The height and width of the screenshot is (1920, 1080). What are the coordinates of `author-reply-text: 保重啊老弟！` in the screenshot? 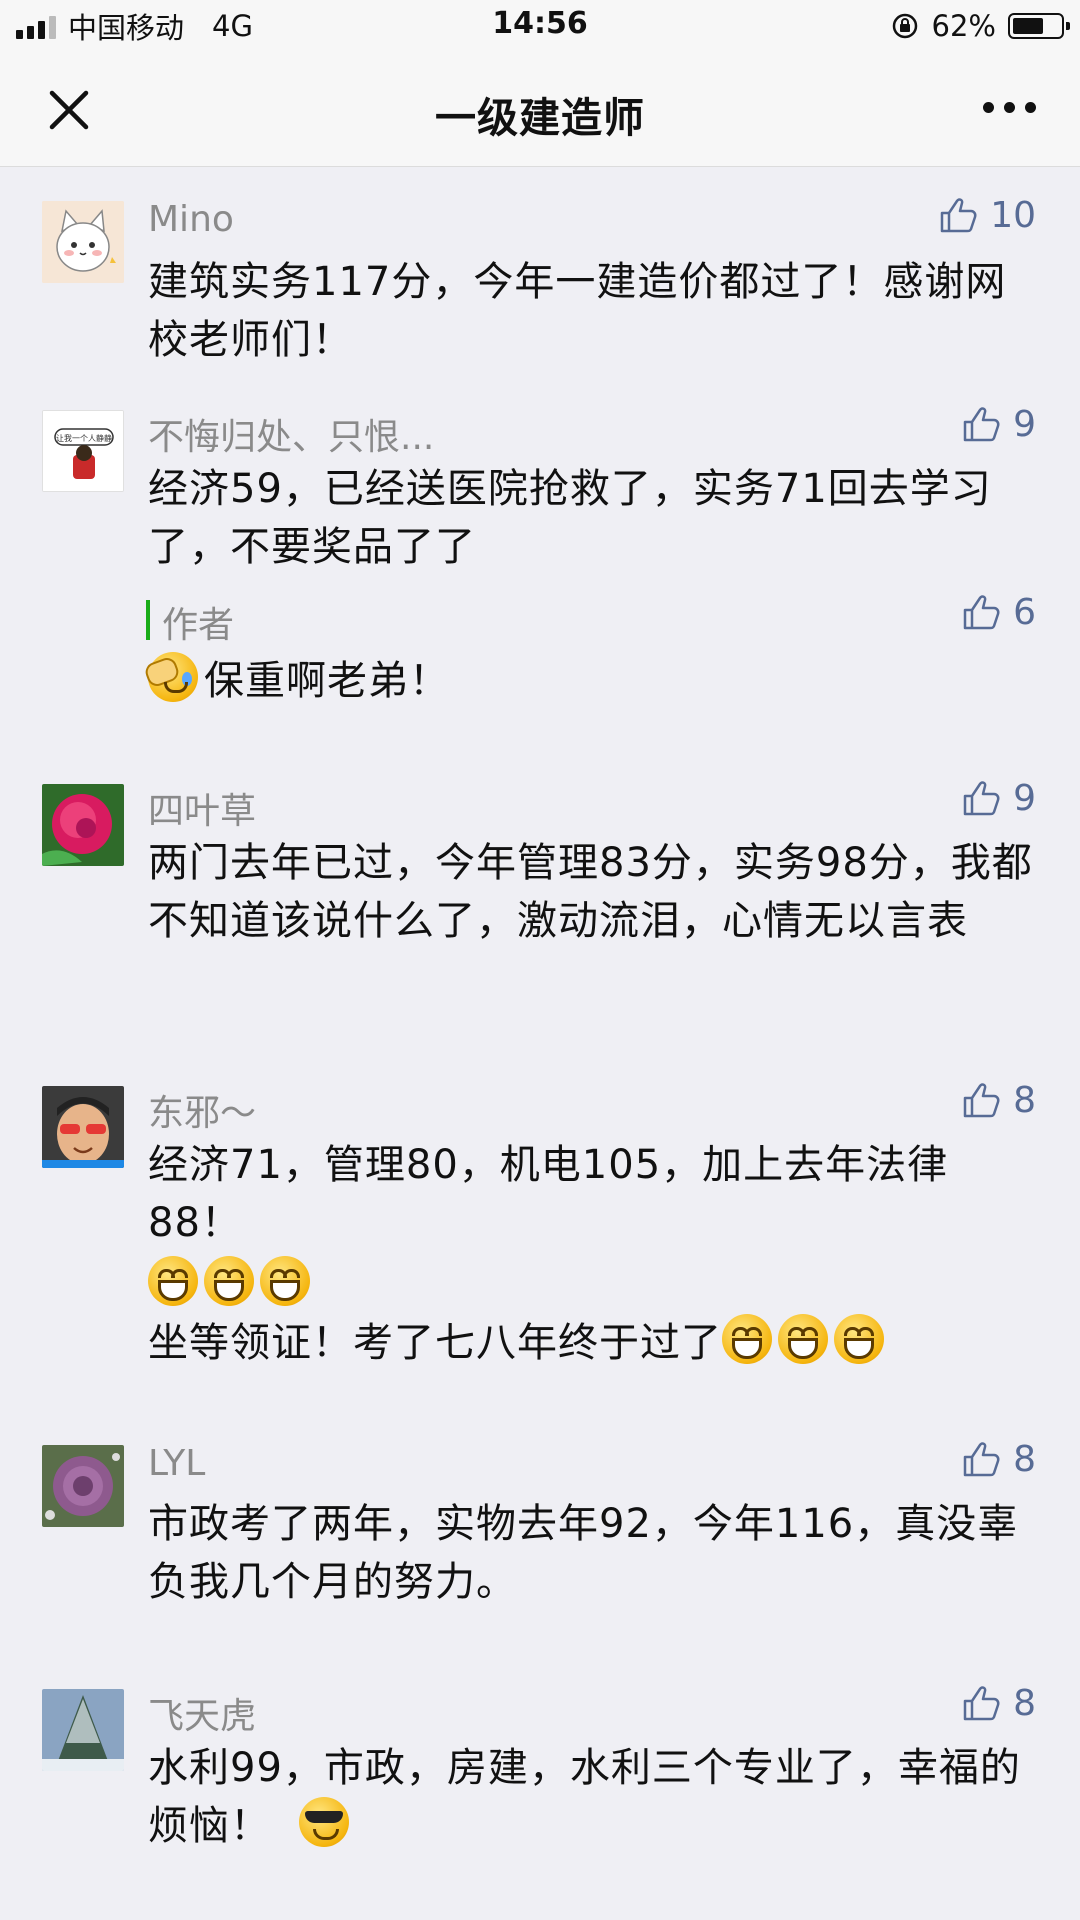 It's located at (590, 681).